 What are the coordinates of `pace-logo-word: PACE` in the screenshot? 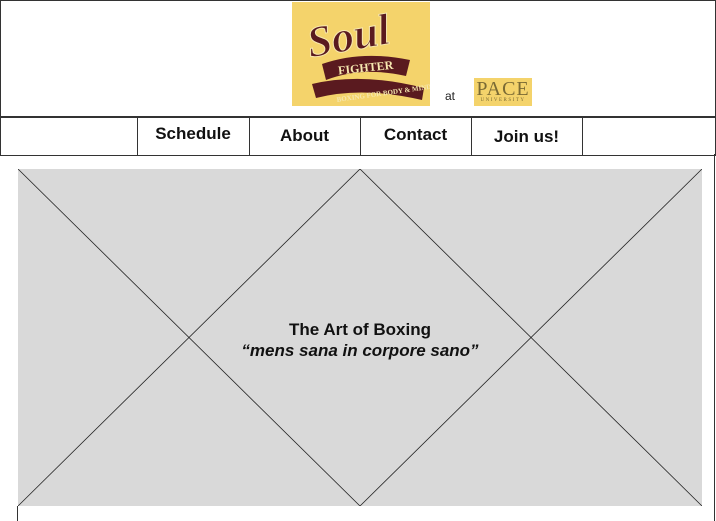 It's located at (503, 89).